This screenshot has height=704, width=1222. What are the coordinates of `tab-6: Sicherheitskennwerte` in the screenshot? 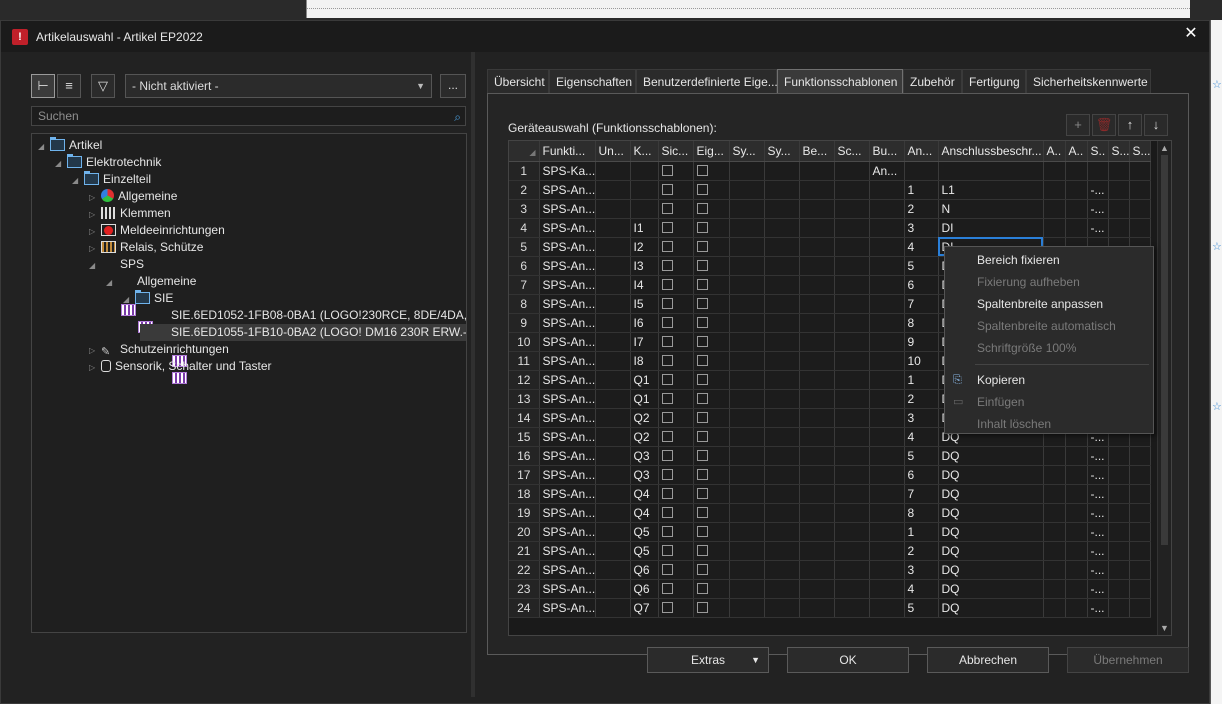 It's located at (1088, 81).